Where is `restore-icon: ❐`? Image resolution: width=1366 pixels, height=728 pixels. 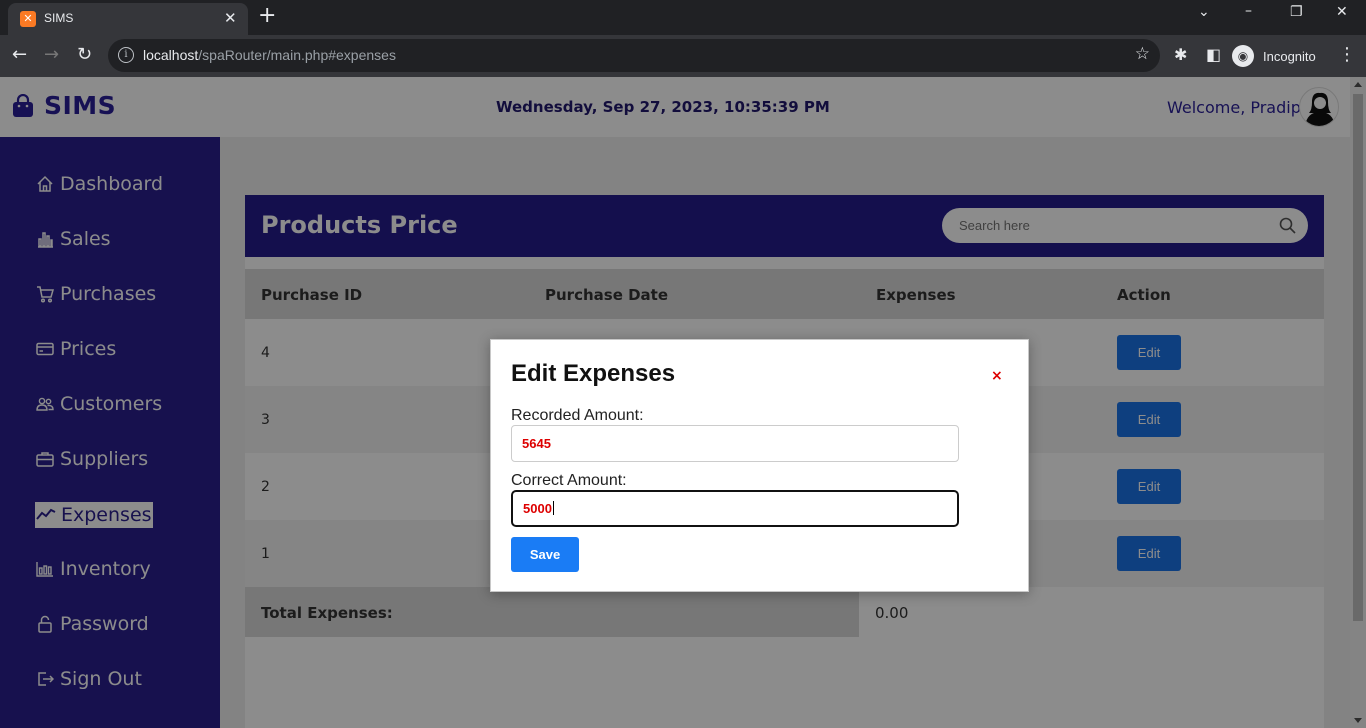 restore-icon: ❐ is located at coordinates (1296, 12).